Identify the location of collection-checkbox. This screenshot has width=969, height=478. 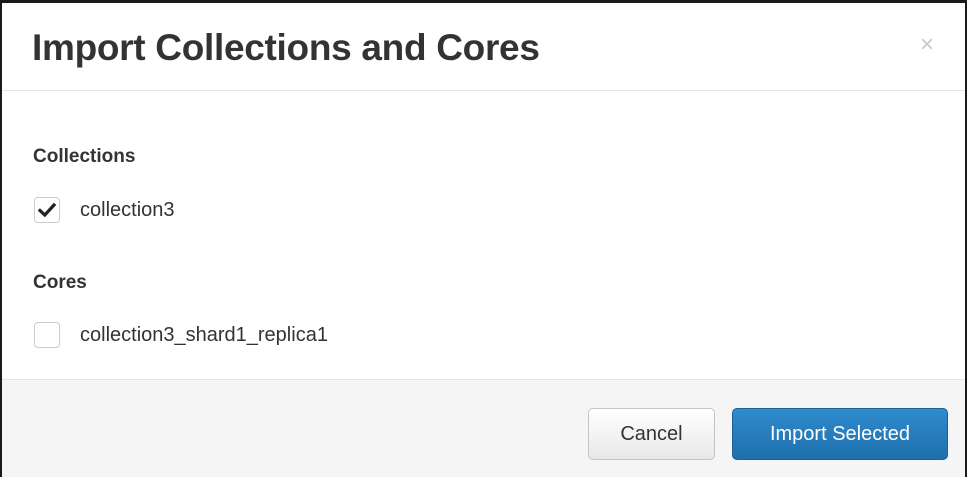
(47, 210).